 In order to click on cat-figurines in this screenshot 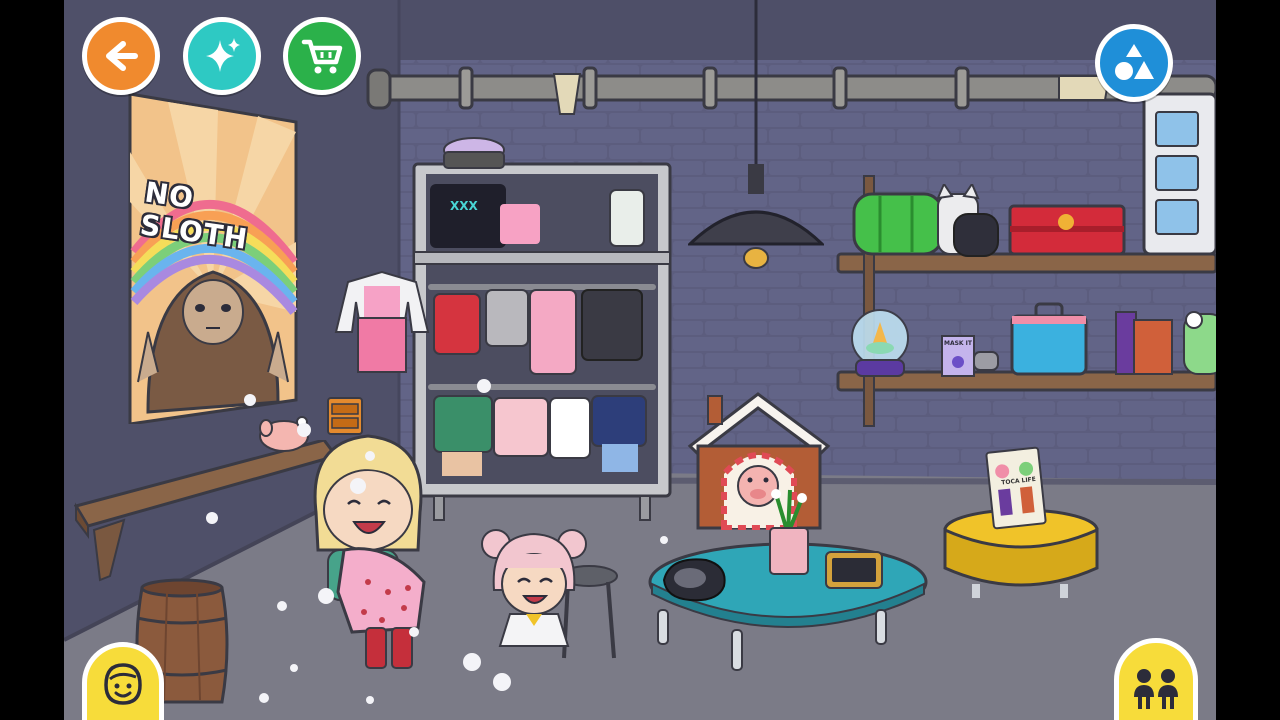, I will do `click(966, 222)`.